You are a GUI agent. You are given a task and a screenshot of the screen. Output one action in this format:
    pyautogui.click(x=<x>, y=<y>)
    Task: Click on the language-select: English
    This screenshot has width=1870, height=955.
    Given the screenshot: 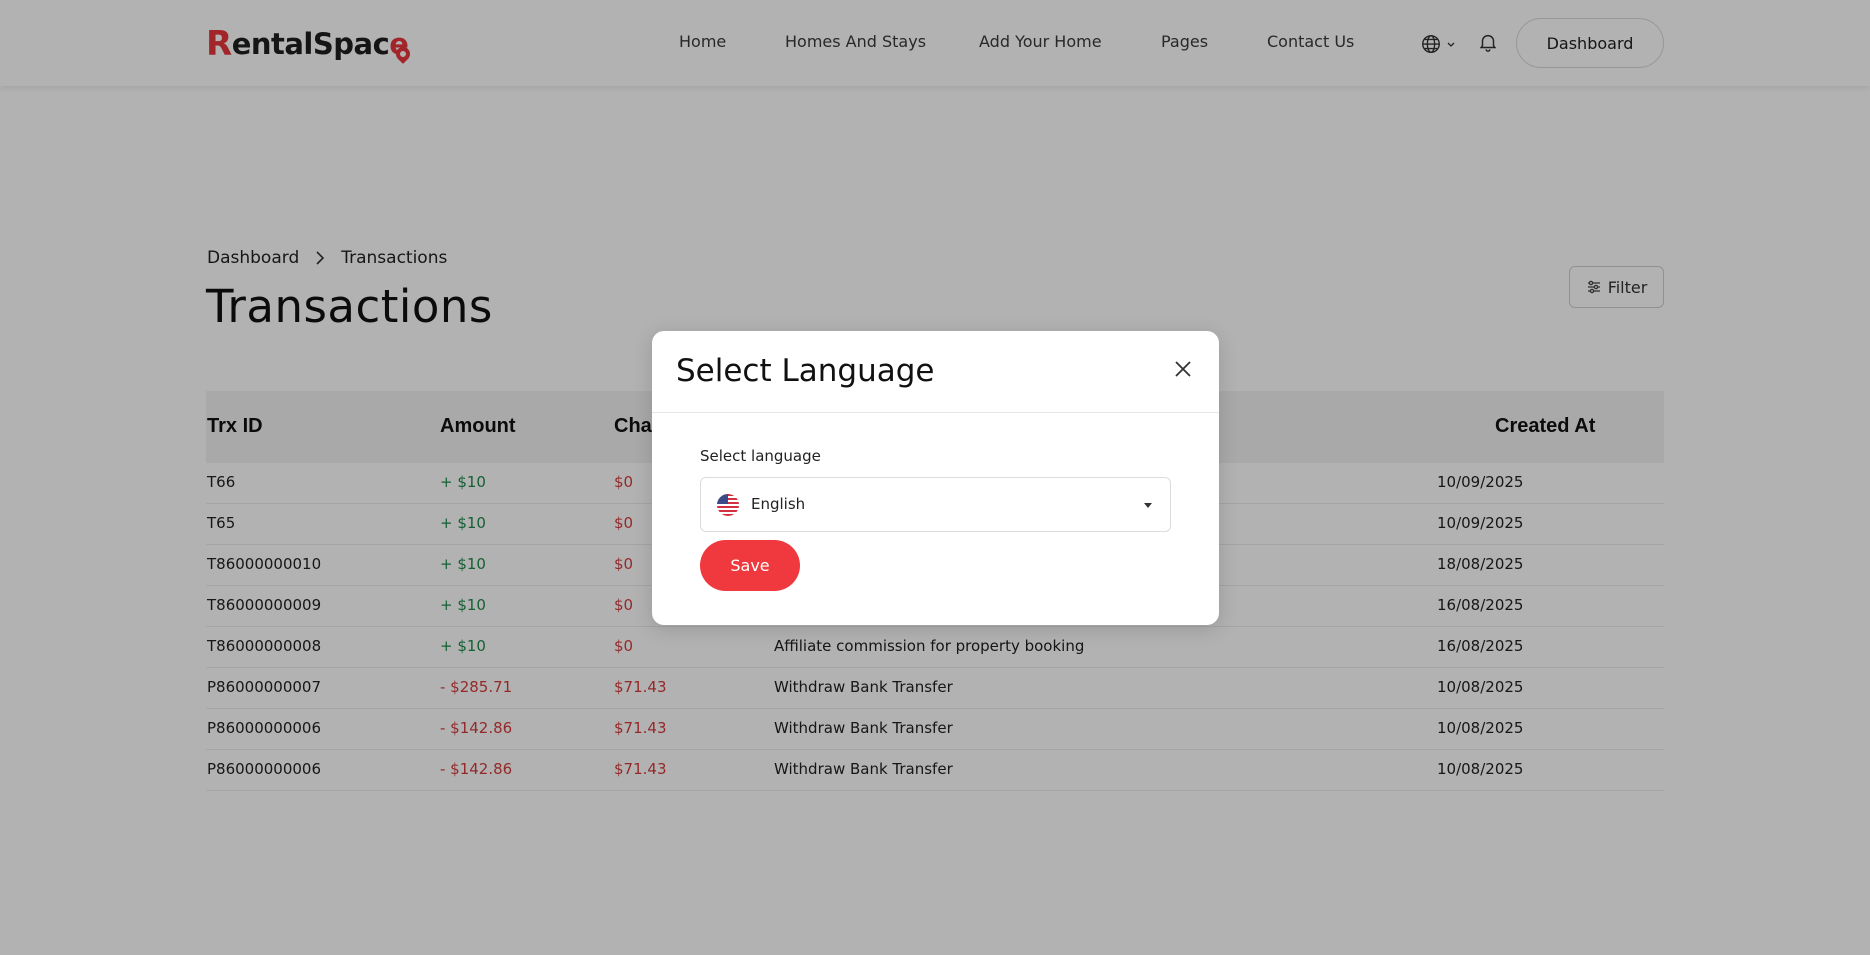 What is the action you would take?
    pyautogui.click(x=935, y=504)
    